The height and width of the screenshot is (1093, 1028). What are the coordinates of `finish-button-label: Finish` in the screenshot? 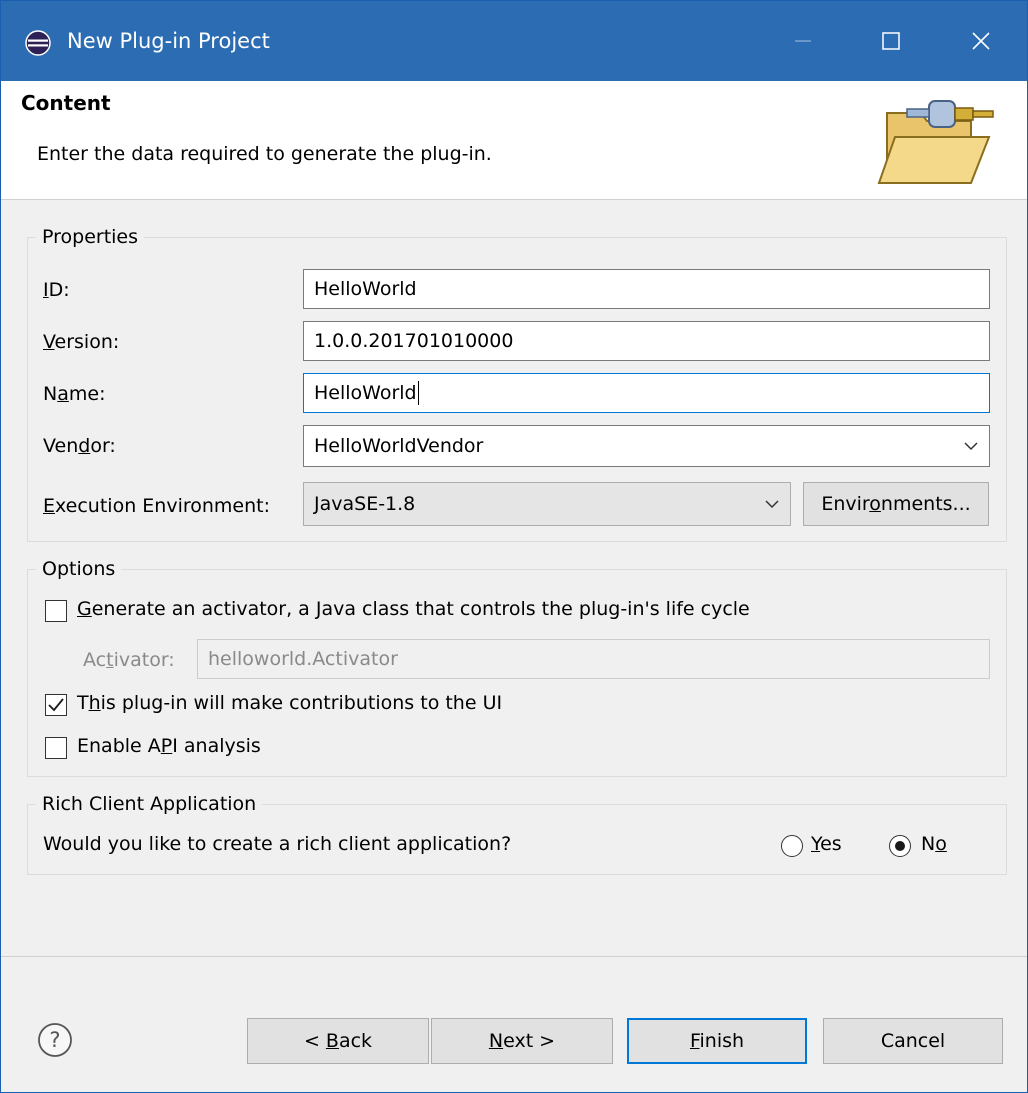 It's located at (717, 1041).